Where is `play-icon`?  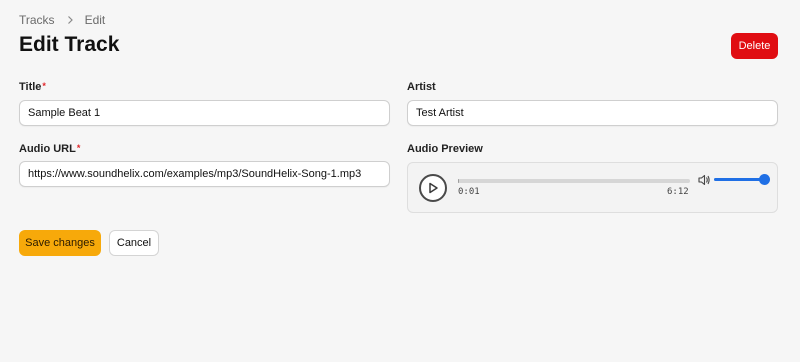 play-icon is located at coordinates (433, 188).